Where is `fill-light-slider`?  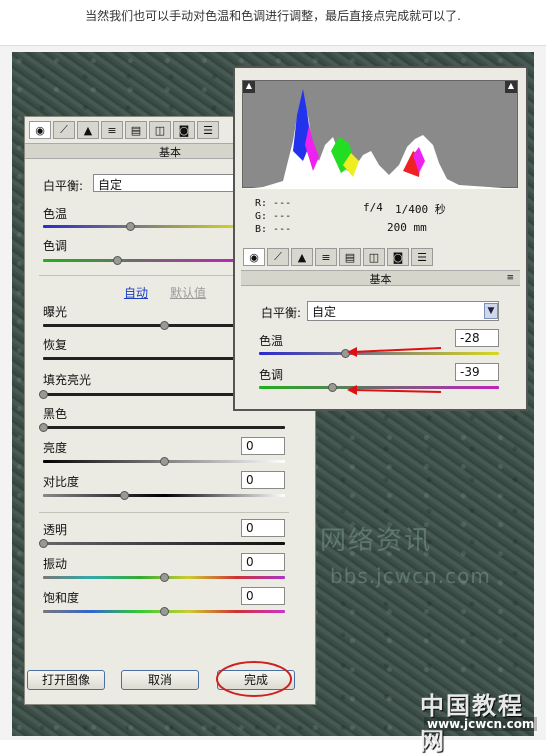
fill-light-slider is located at coordinates (143, 394).